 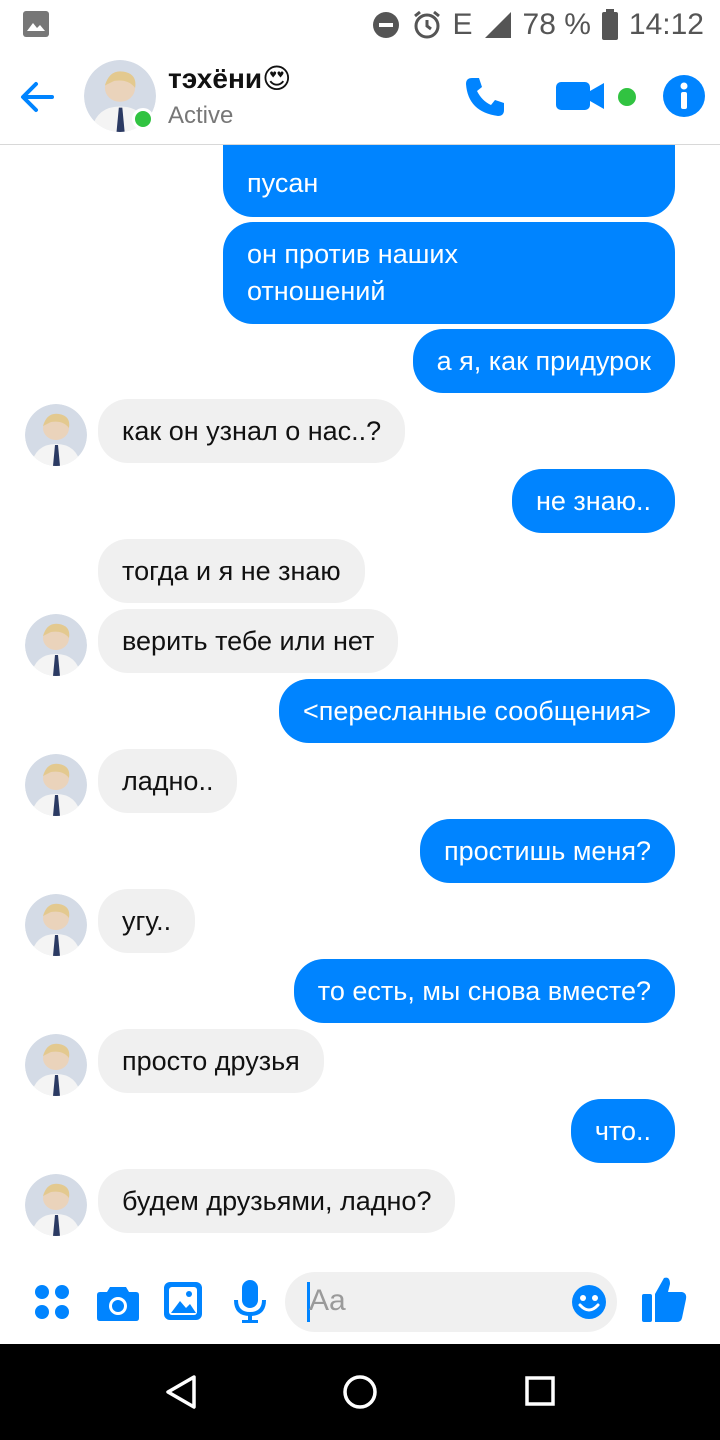 What do you see at coordinates (484, 991) in the screenshot?
I see `message-bubble-outgoing: то есть, мы снова вместе?` at bounding box center [484, 991].